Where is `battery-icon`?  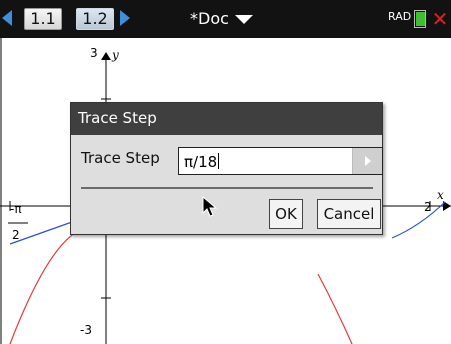 battery-icon is located at coordinates (420, 19).